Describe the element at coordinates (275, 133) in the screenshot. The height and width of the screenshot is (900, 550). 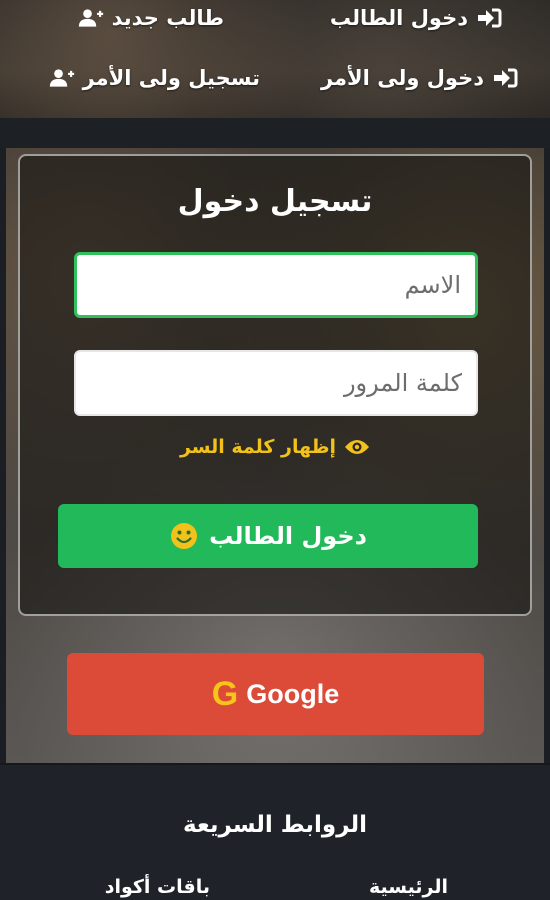
I see `header-separator` at that location.